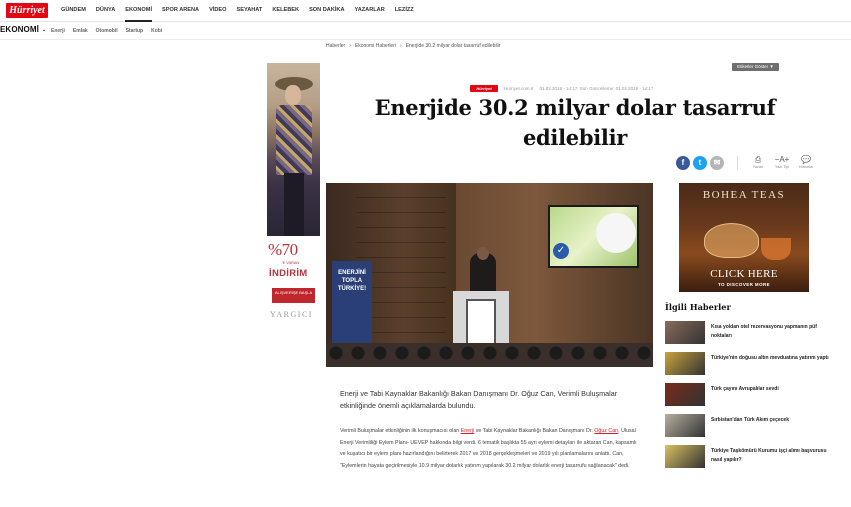  I want to click on twitter-share-icon: t, so click(700, 163).